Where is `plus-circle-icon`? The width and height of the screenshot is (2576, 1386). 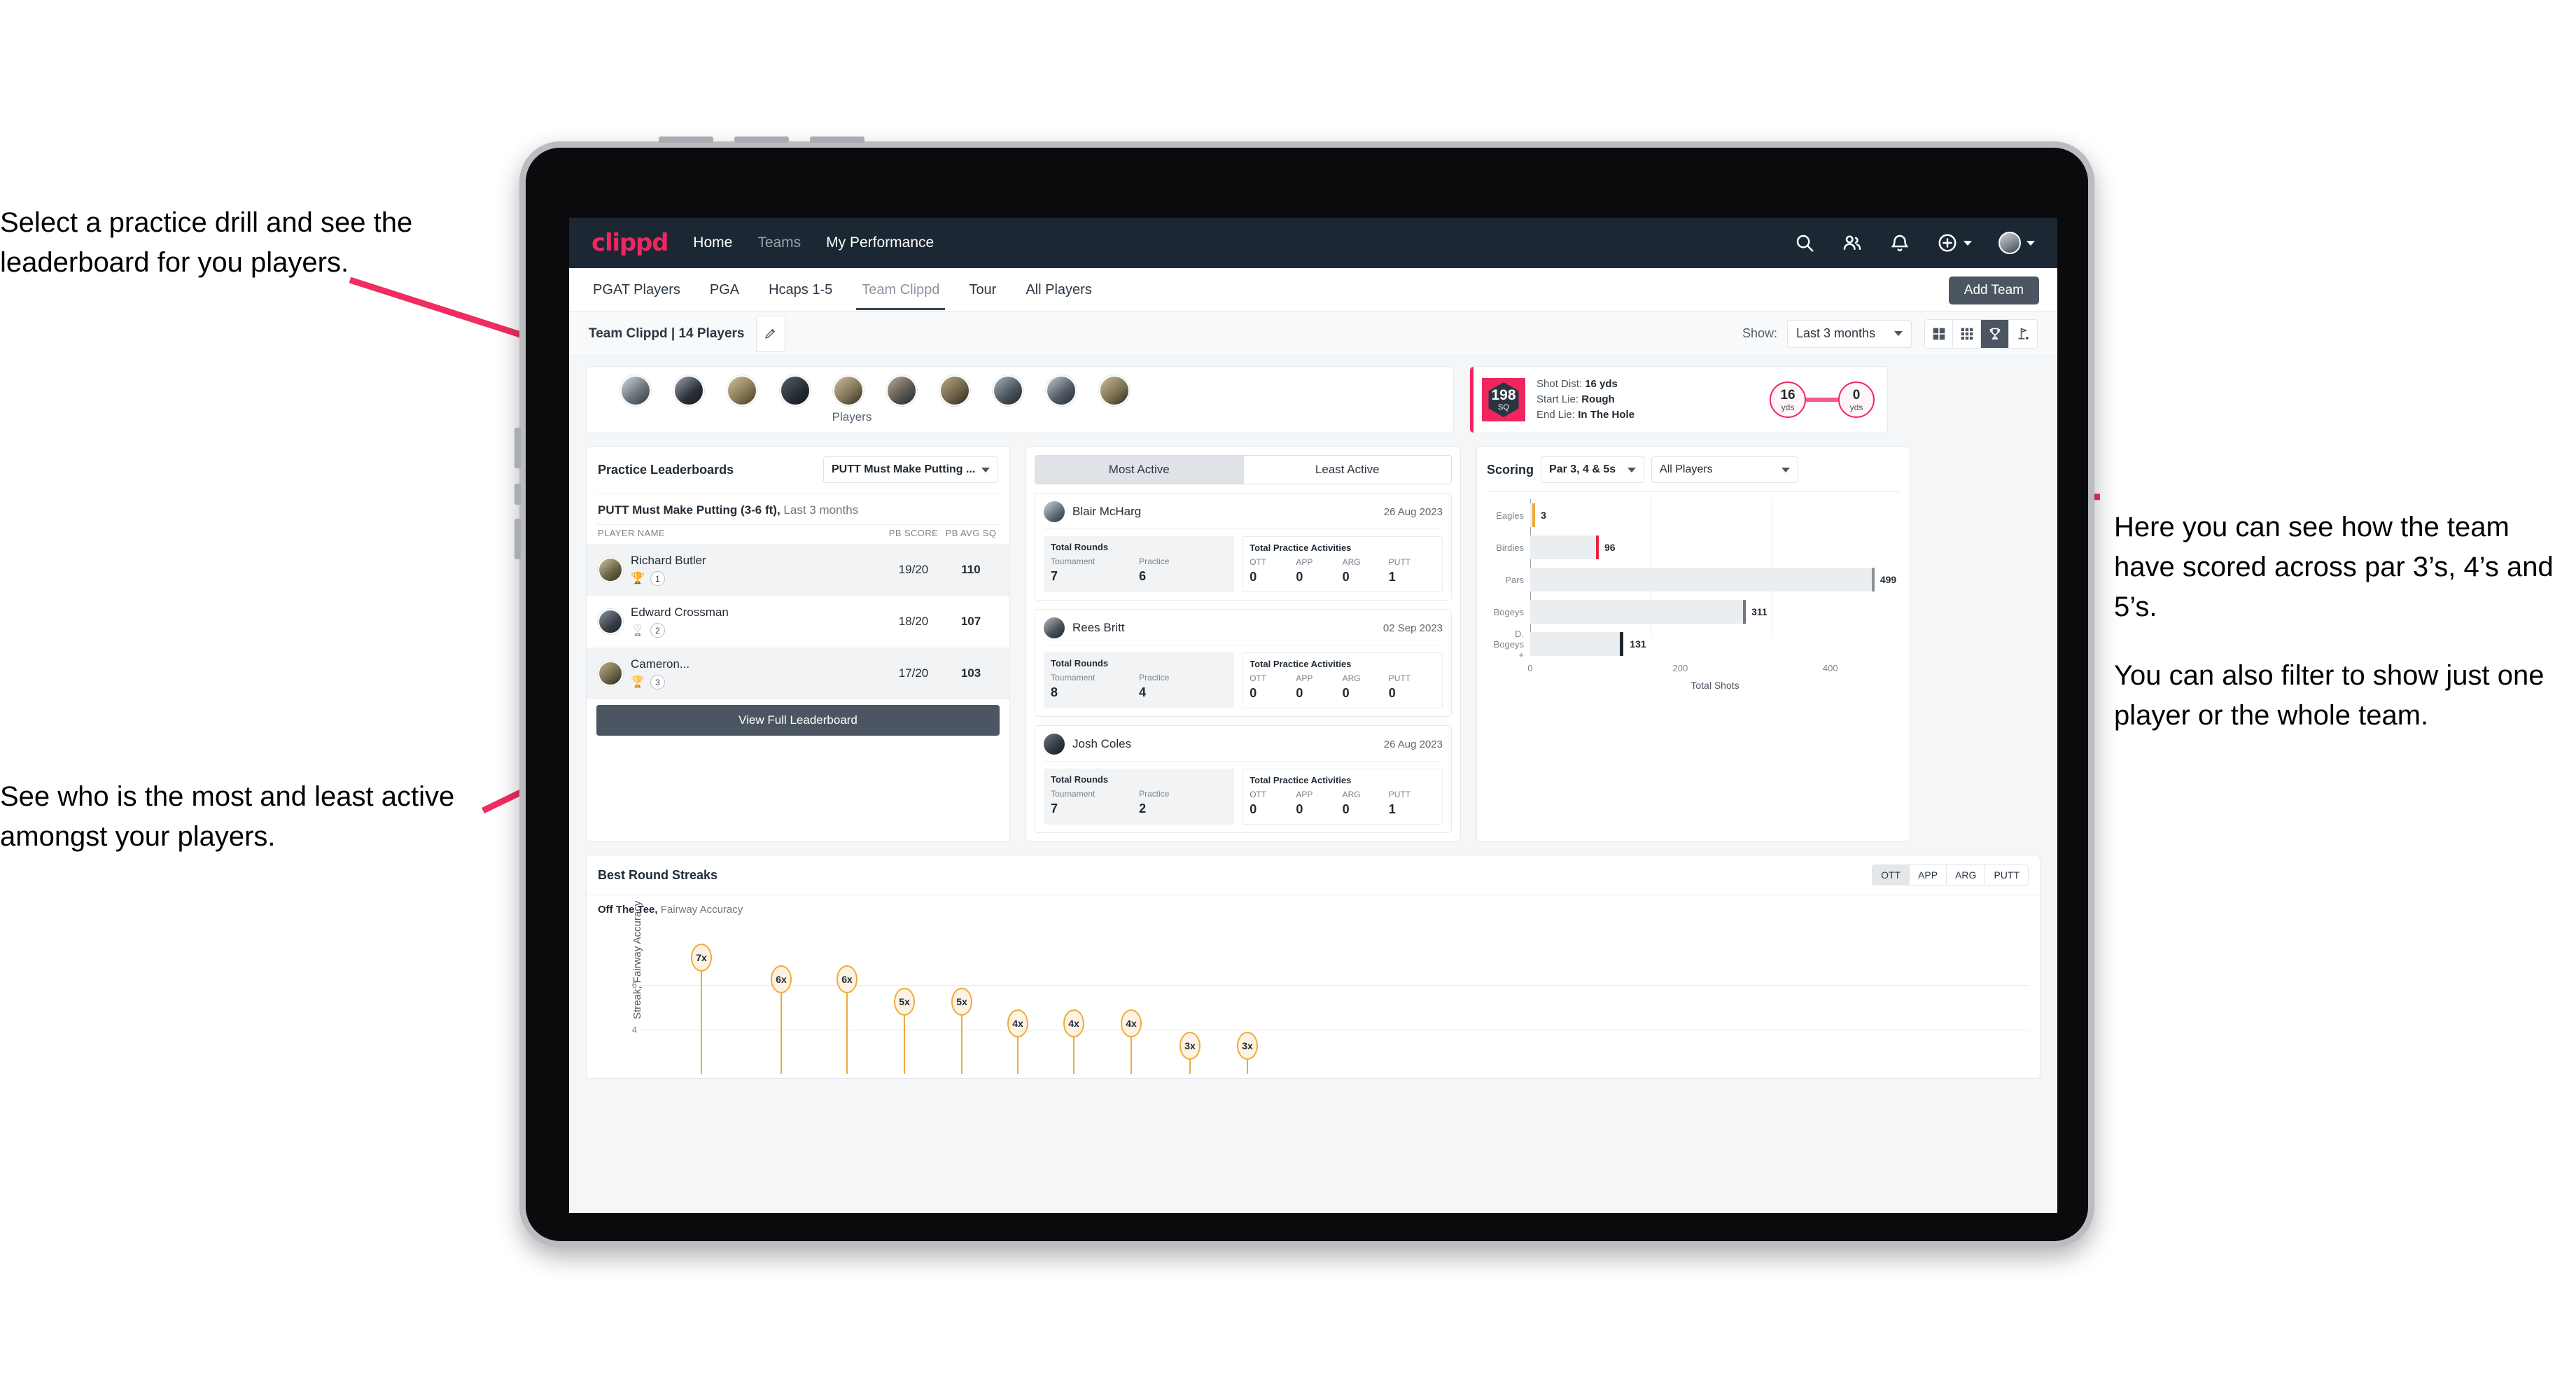 plus-circle-icon is located at coordinates (1947, 242).